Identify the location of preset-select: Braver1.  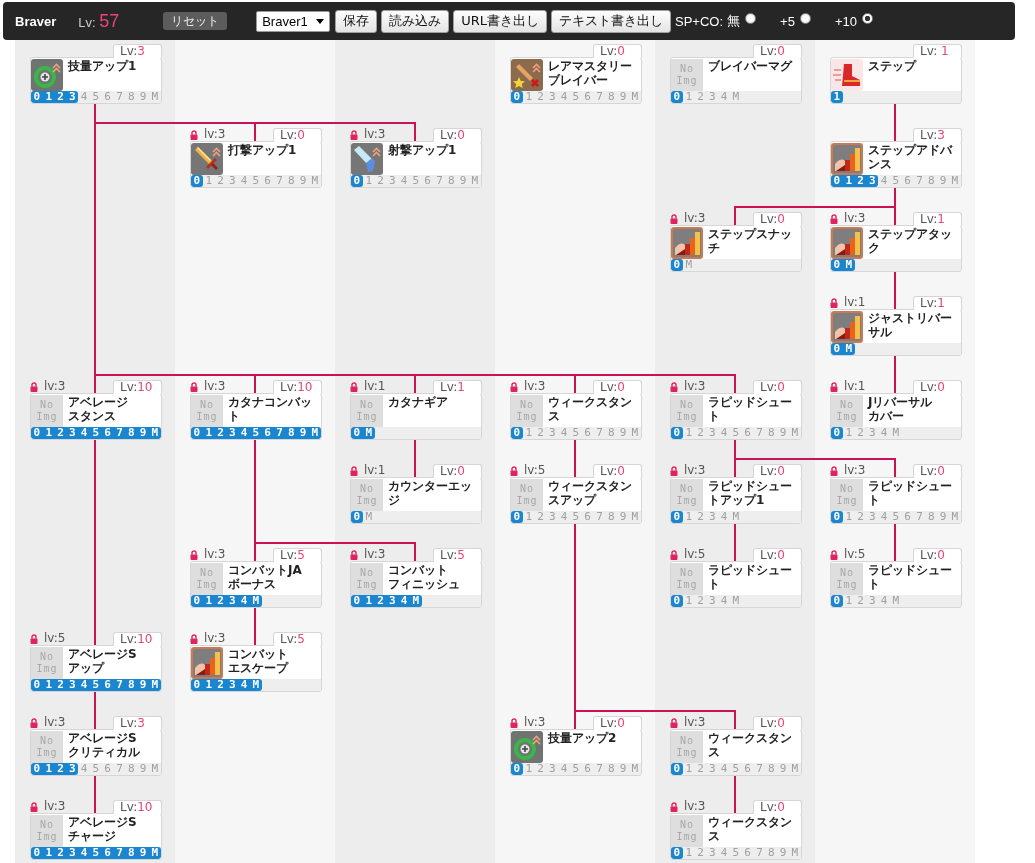
(293, 21).